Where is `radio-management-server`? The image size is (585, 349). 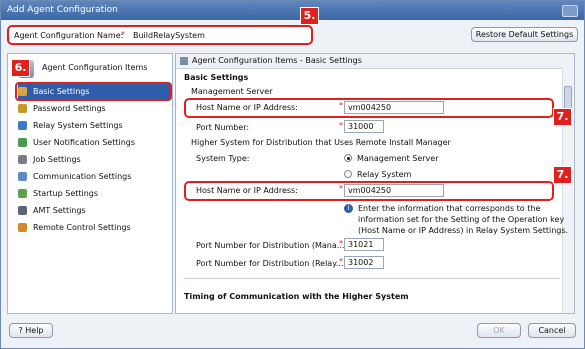 radio-management-server is located at coordinates (348, 158).